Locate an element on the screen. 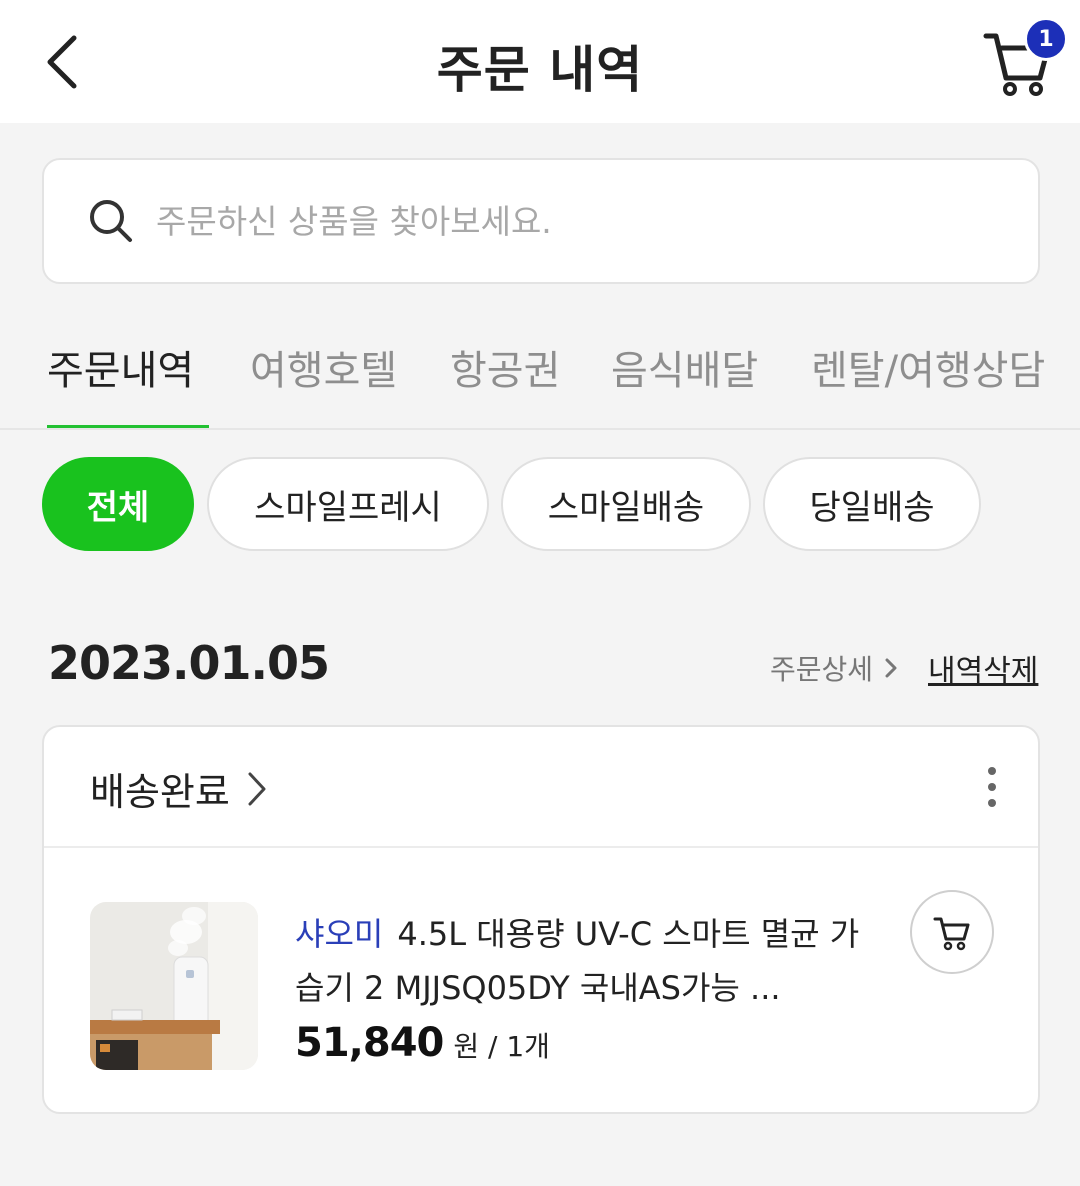 This screenshot has width=1080, height=1186. tab-rental-travel: 렌탈/여행상담 is located at coordinates (928, 367).